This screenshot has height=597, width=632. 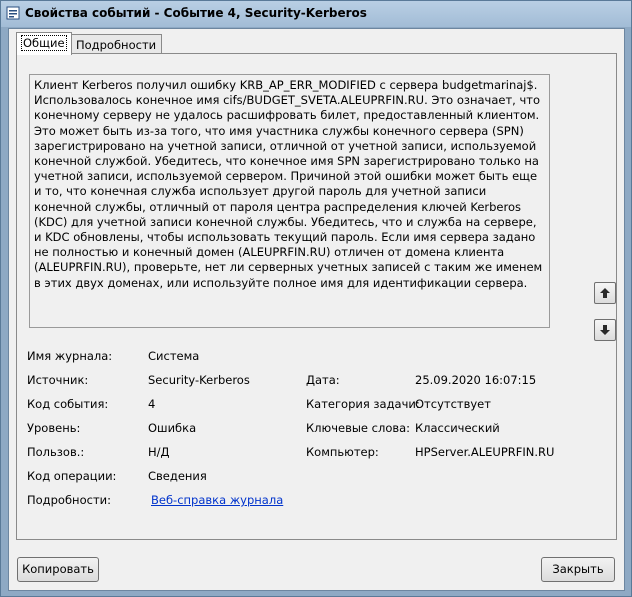 I want to click on log-name-label: Имя журнала:, so click(x=70, y=356).